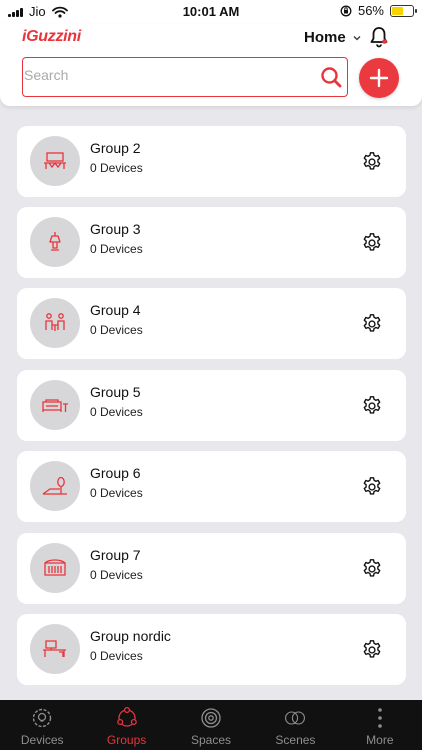  Describe the element at coordinates (331, 77) in the screenshot. I see `search-icon` at that location.